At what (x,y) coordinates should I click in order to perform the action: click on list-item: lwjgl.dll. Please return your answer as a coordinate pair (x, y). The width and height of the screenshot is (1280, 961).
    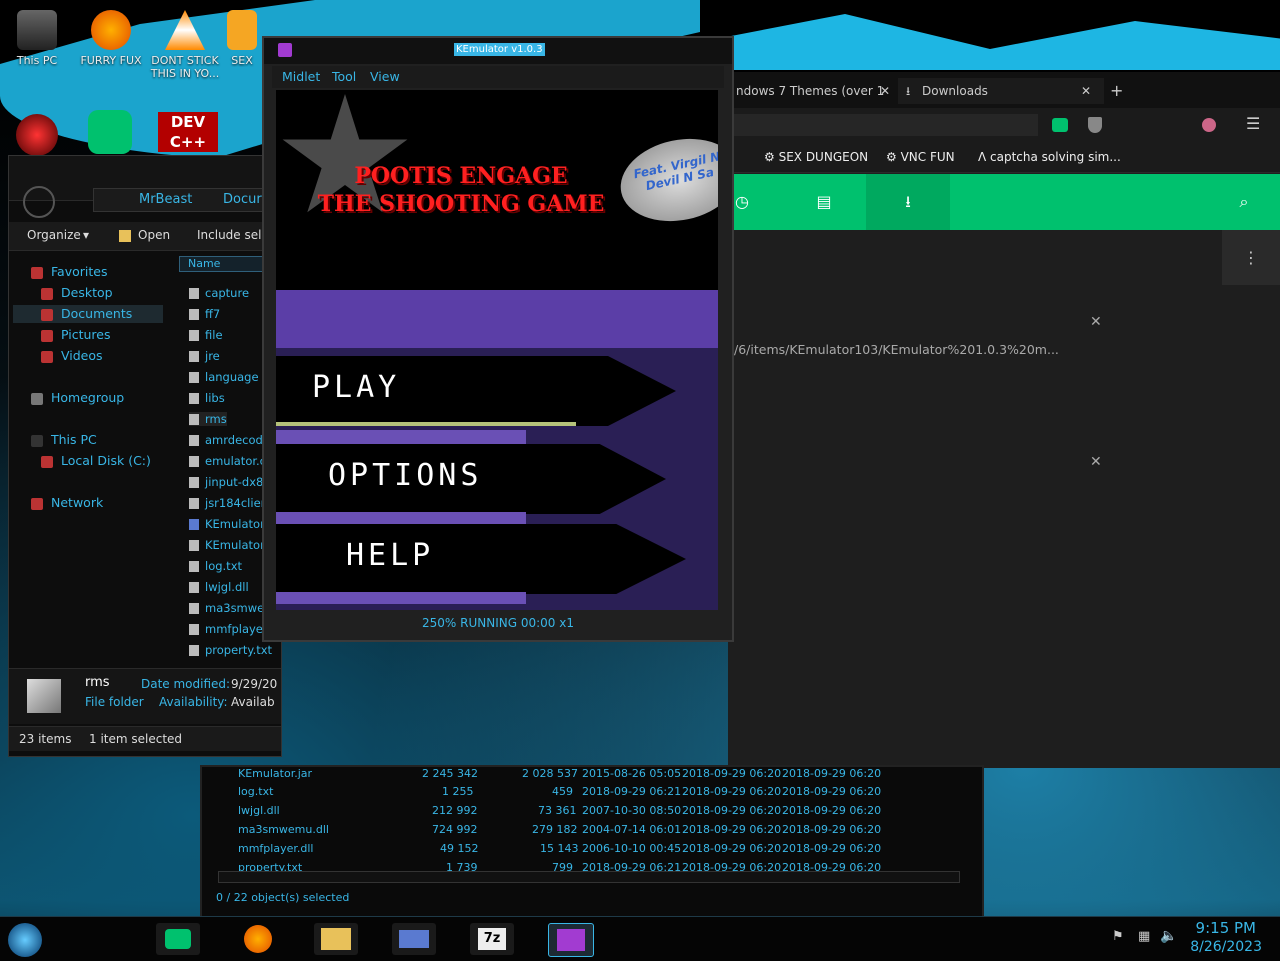
    Looking at the image, I should click on (219, 587).